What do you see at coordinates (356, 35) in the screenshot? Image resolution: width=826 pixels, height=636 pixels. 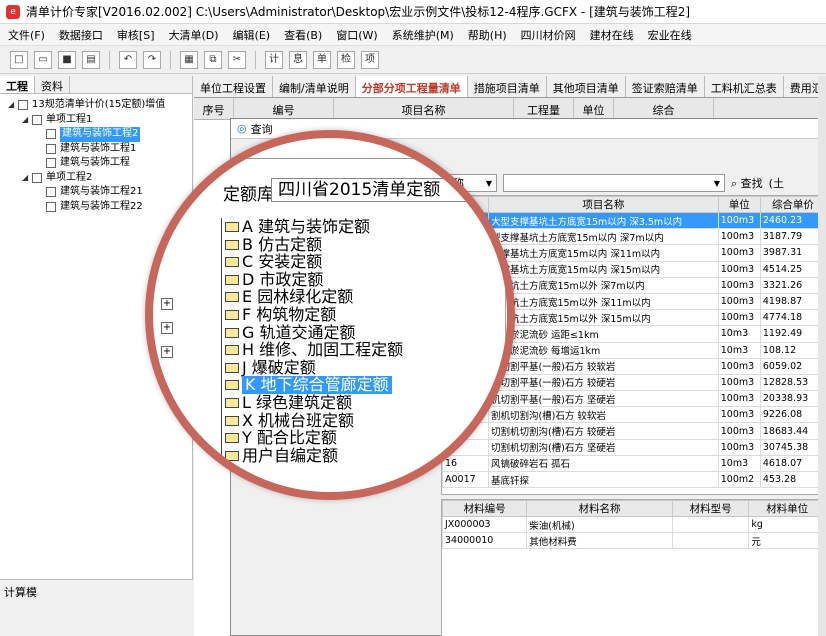 I see `menu-item-6: 窗口(W)` at bounding box center [356, 35].